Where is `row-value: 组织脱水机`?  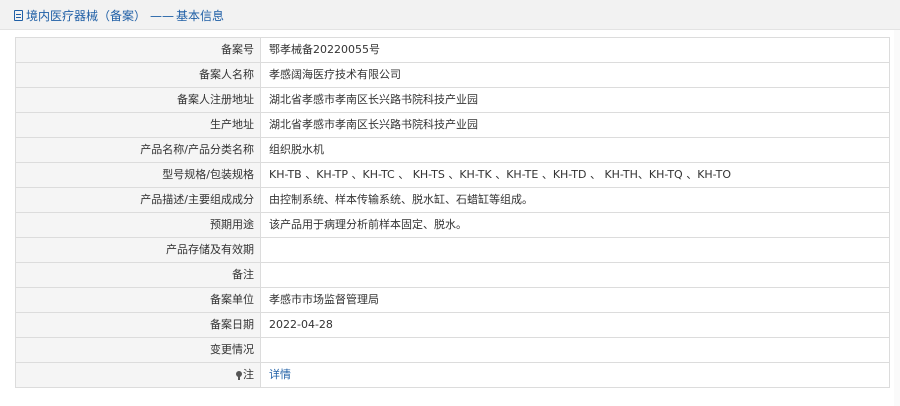 row-value: 组织脱水机 is located at coordinates (575, 150).